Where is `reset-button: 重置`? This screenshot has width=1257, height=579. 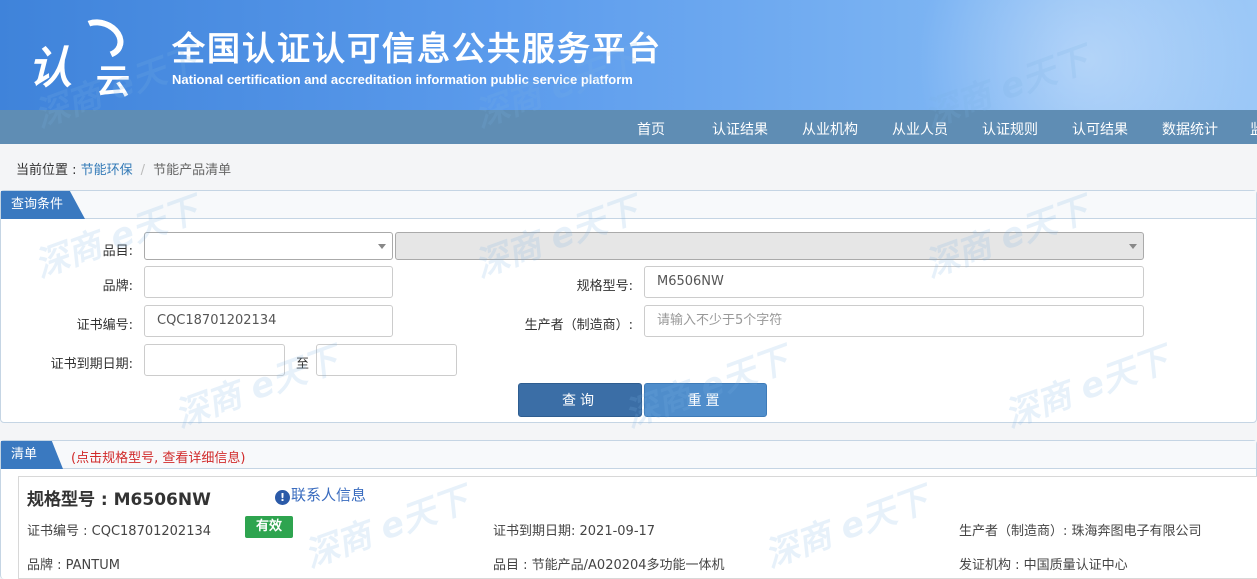 reset-button: 重置 is located at coordinates (705, 400).